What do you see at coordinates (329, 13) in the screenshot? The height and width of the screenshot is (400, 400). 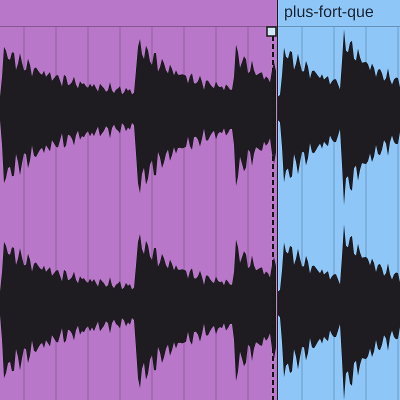 I see `clip-title: plus-fort-que` at bounding box center [329, 13].